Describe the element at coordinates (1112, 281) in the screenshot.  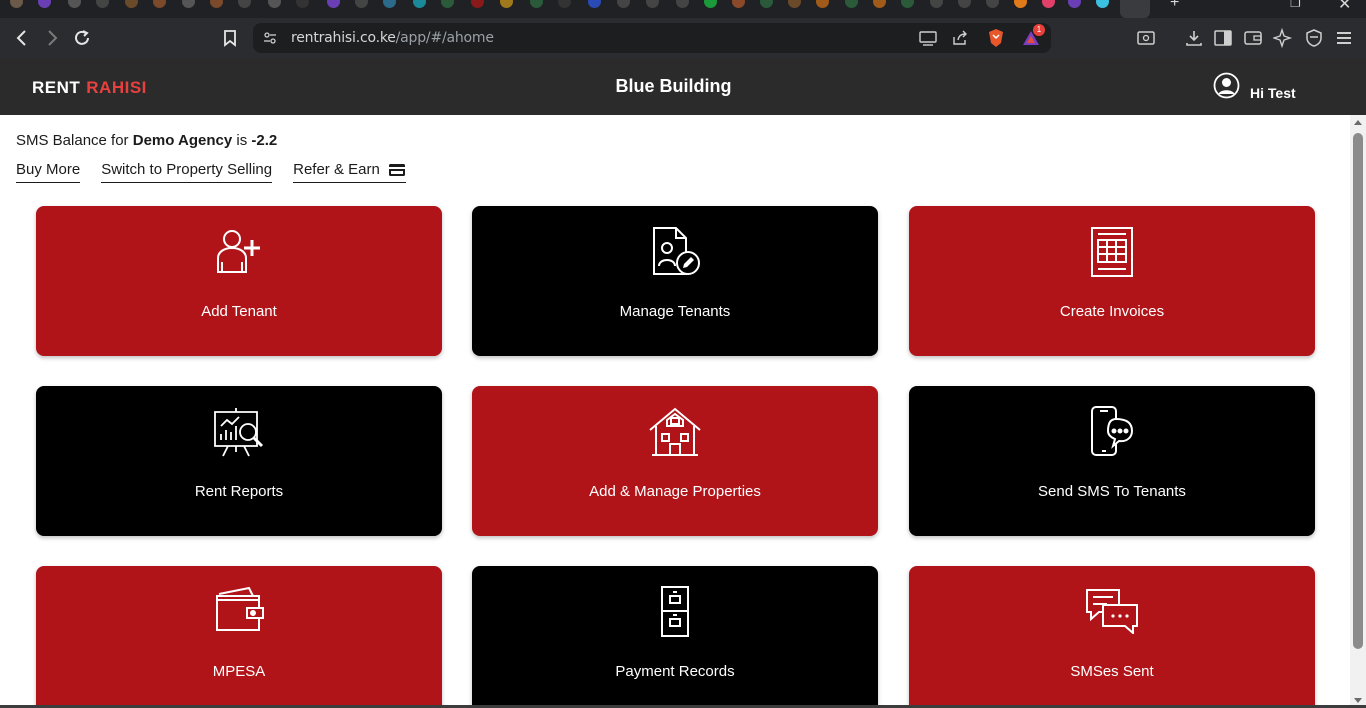
I see `create-invoices-card: Create Invoices` at that location.